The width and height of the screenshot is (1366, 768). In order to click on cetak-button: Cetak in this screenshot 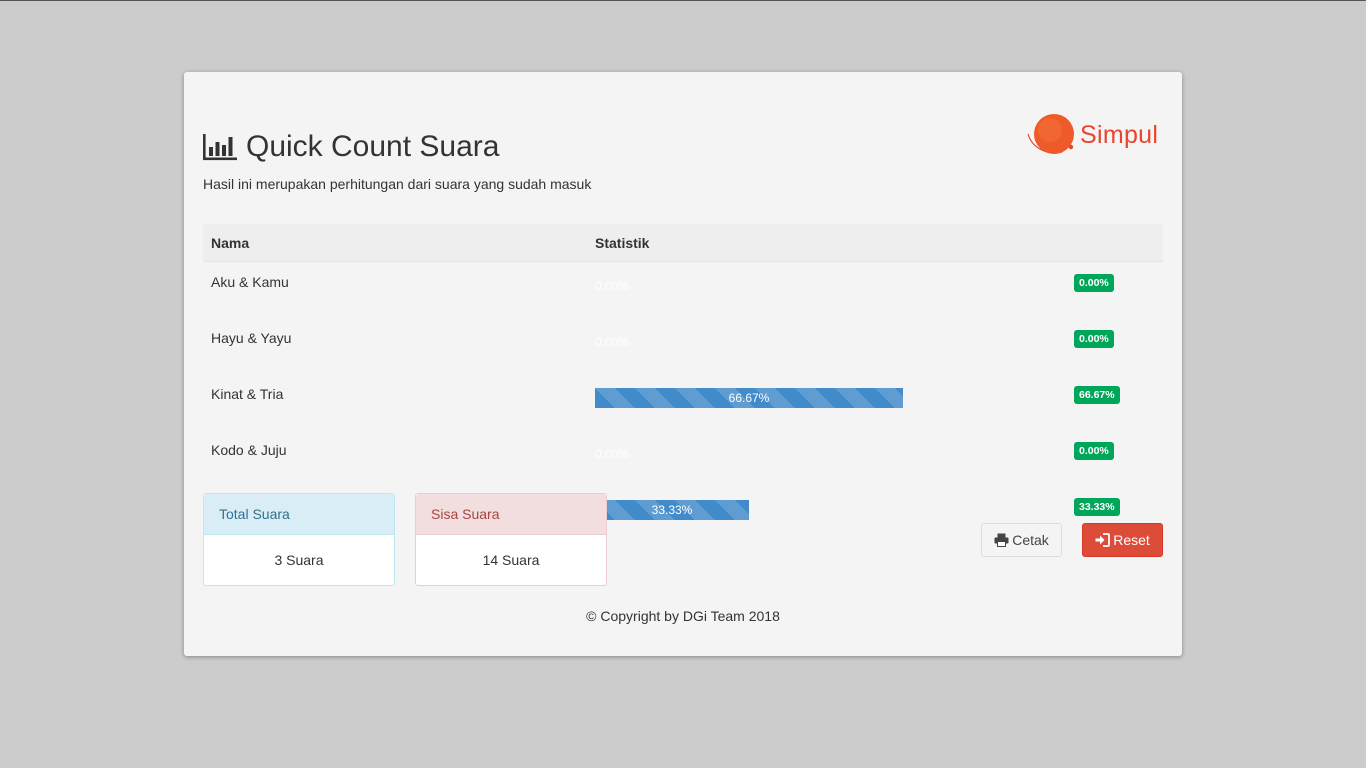, I will do `click(1021, 540)`.